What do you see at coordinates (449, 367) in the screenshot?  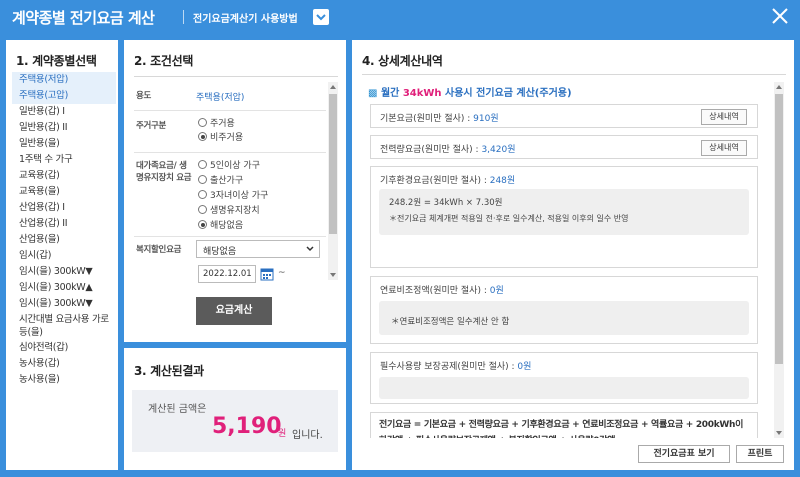 I see `label-text: 필수사용량 보장공제(원미만 절사) :` at bounding box center [449, 367].